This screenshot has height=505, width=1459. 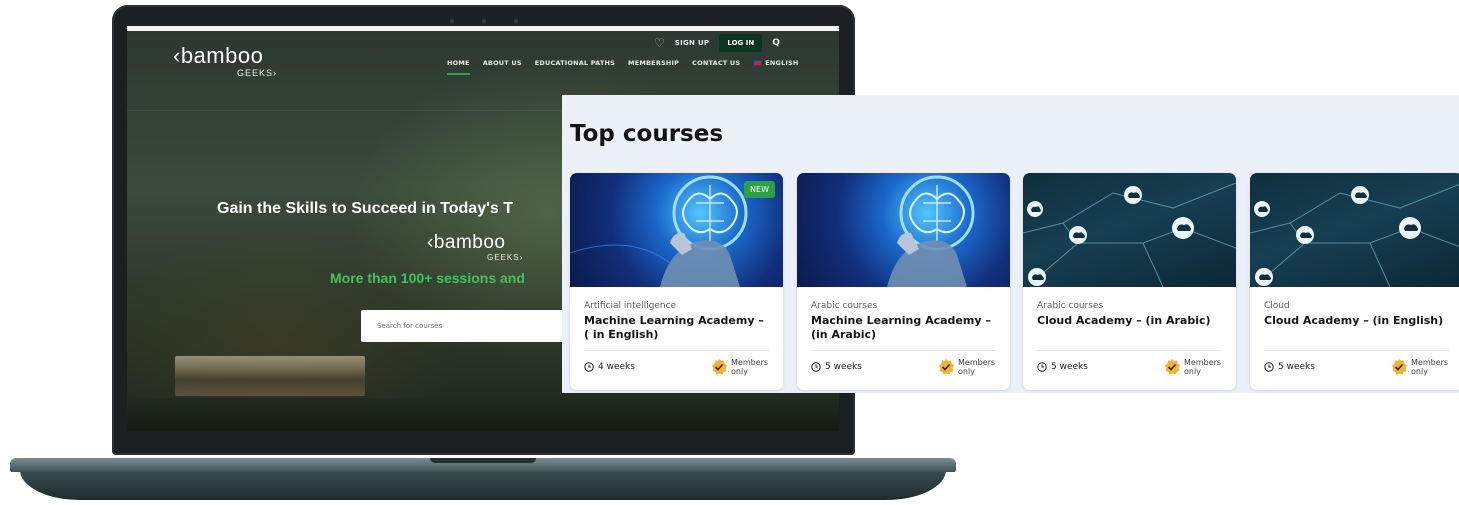 I want to click on menu-item-home: HOME, so click(x=458, y=67).